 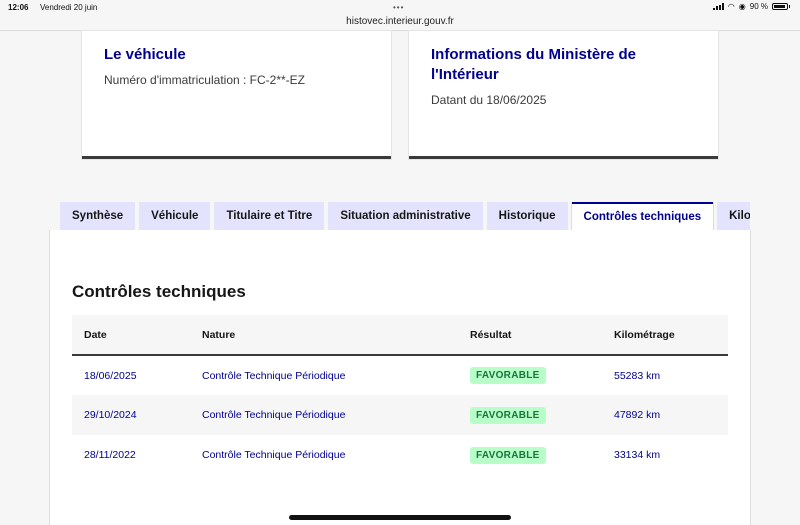 I want to click on status-bar: 12:06 Vendredi 20 juin ••• ◠ ◉ 90 %, so click(x=400, y=7).